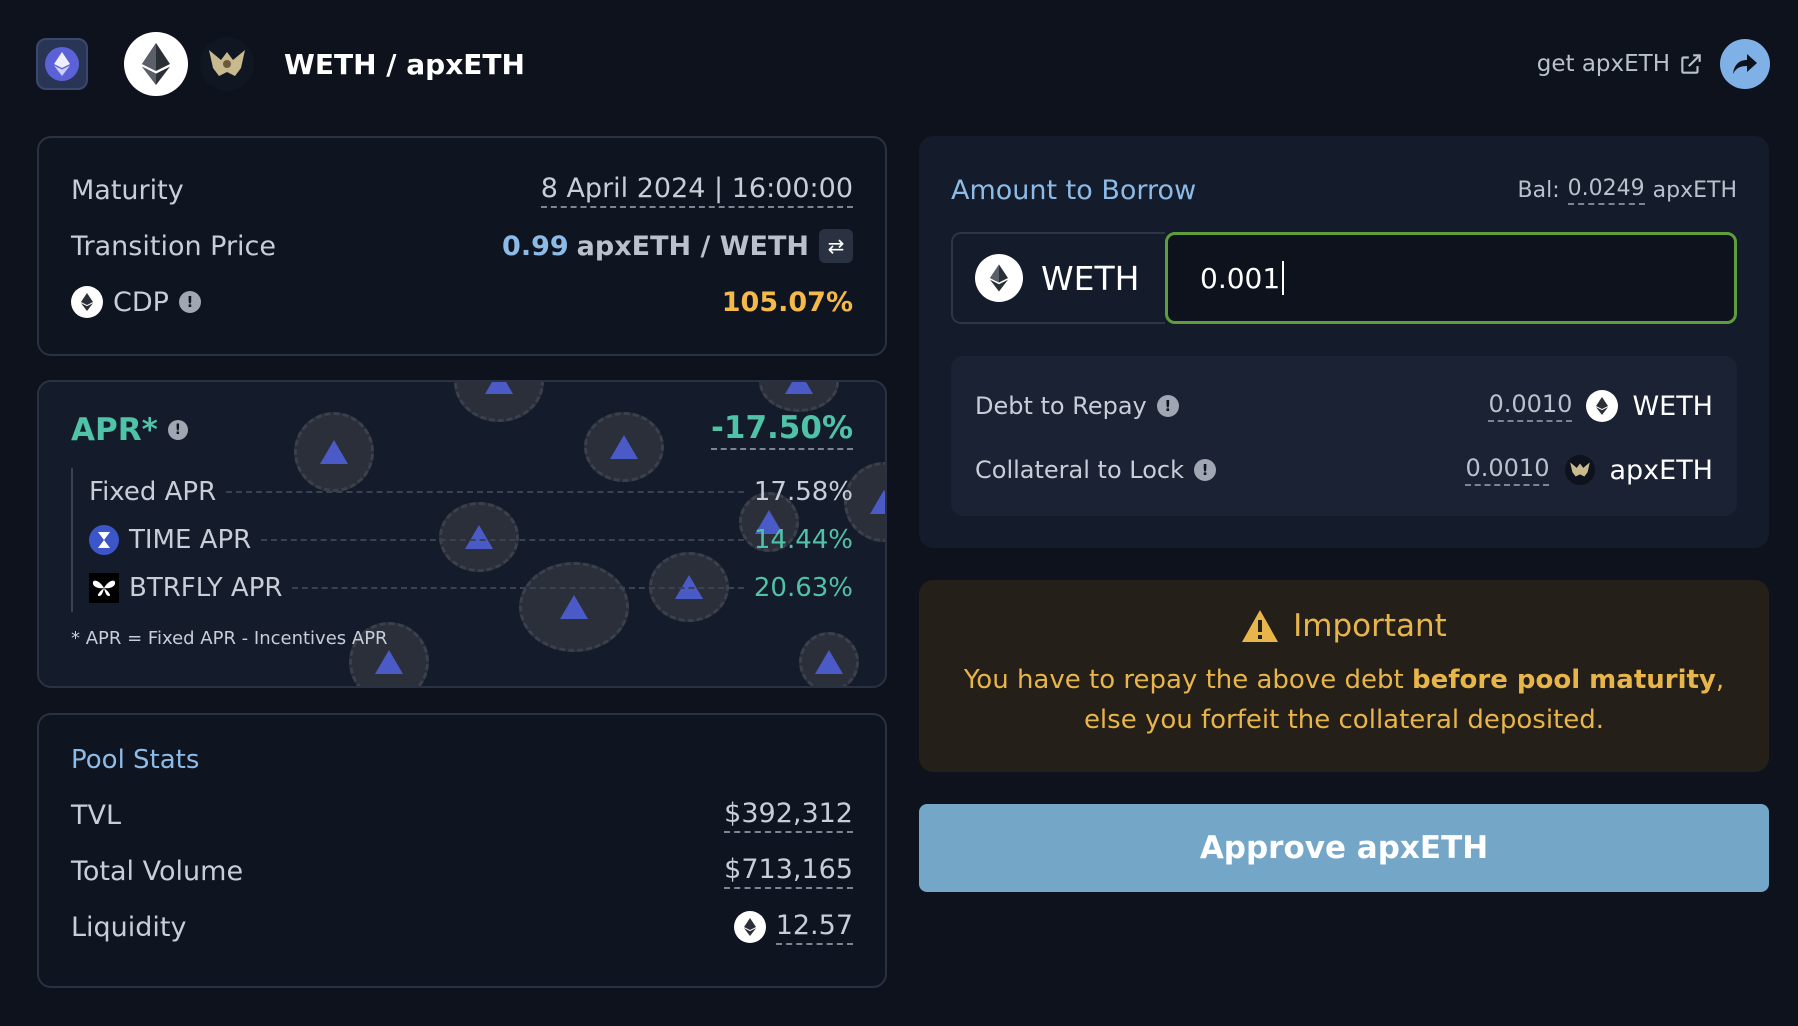  Describe the element at coordinates (788, 871) in the screenshot. I see `total-volume-value: $713,165` at that location.